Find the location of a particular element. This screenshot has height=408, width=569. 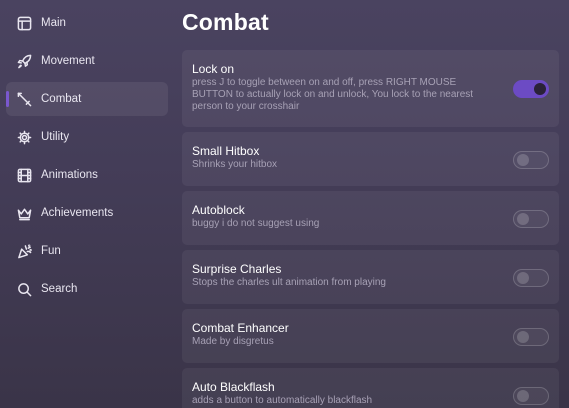

setting-title: Combat Enhancer is located at coordinates (240, 328).